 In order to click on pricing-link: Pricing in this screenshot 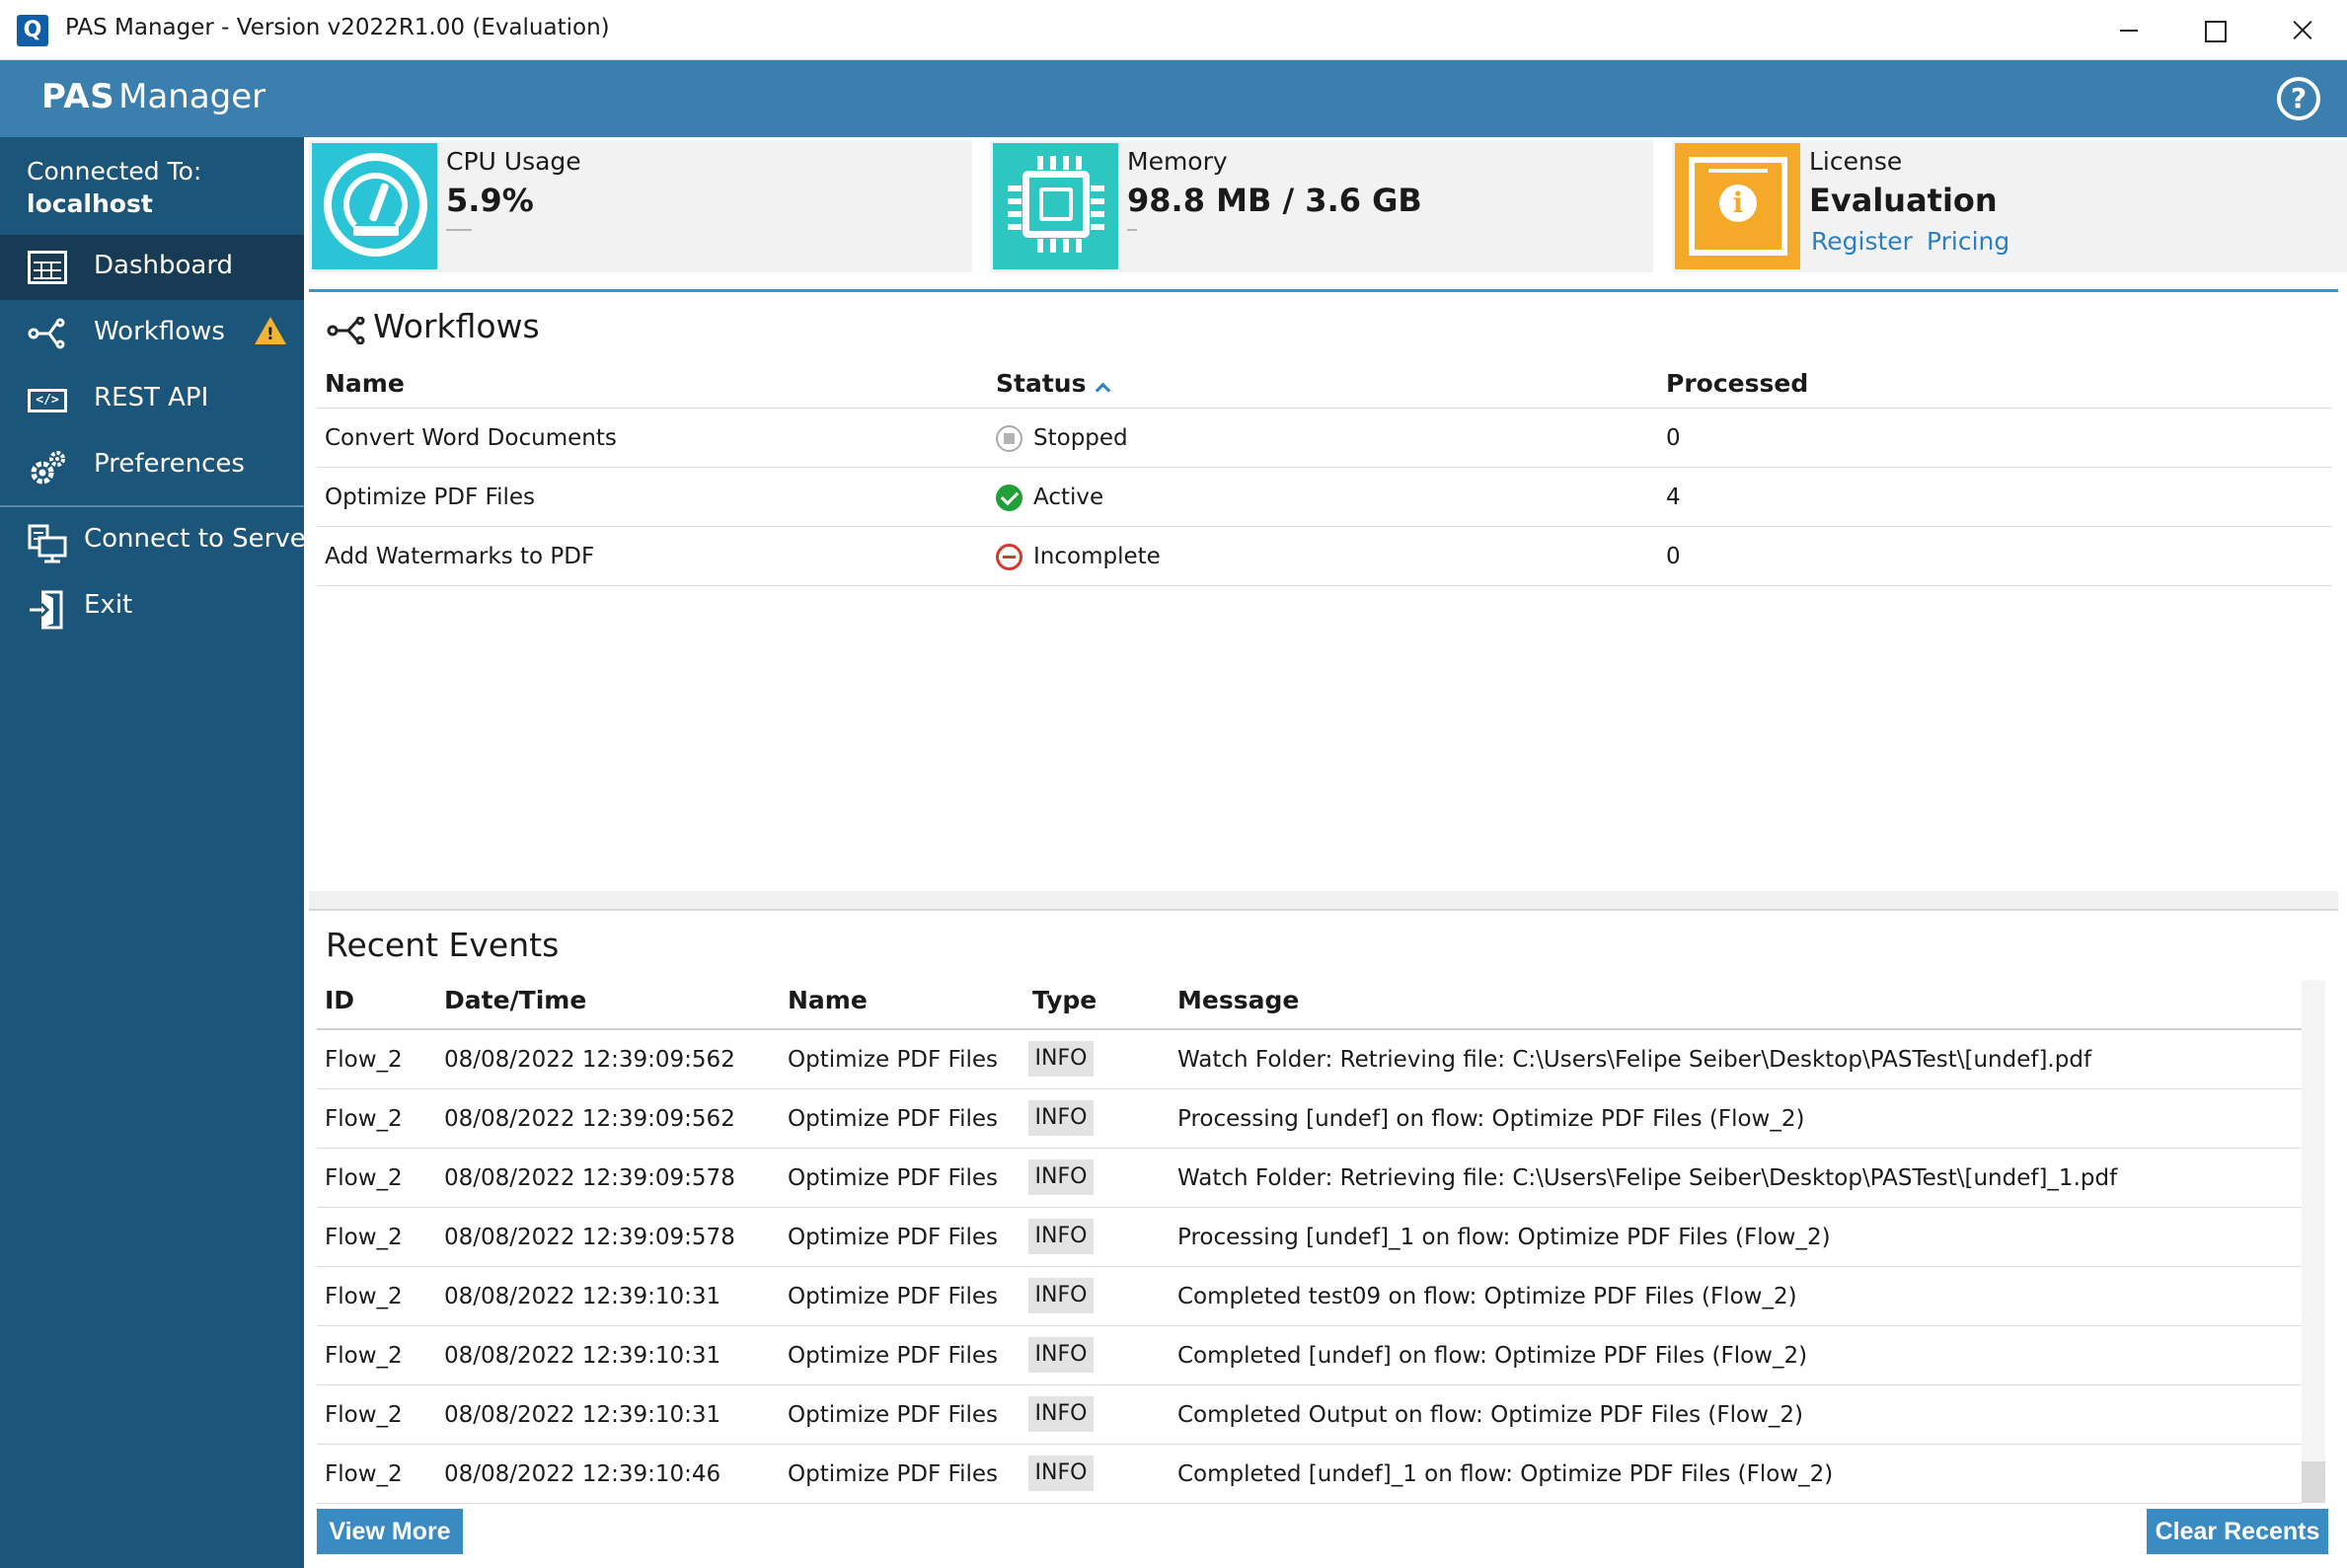, I will do `click(1968, 242)`.